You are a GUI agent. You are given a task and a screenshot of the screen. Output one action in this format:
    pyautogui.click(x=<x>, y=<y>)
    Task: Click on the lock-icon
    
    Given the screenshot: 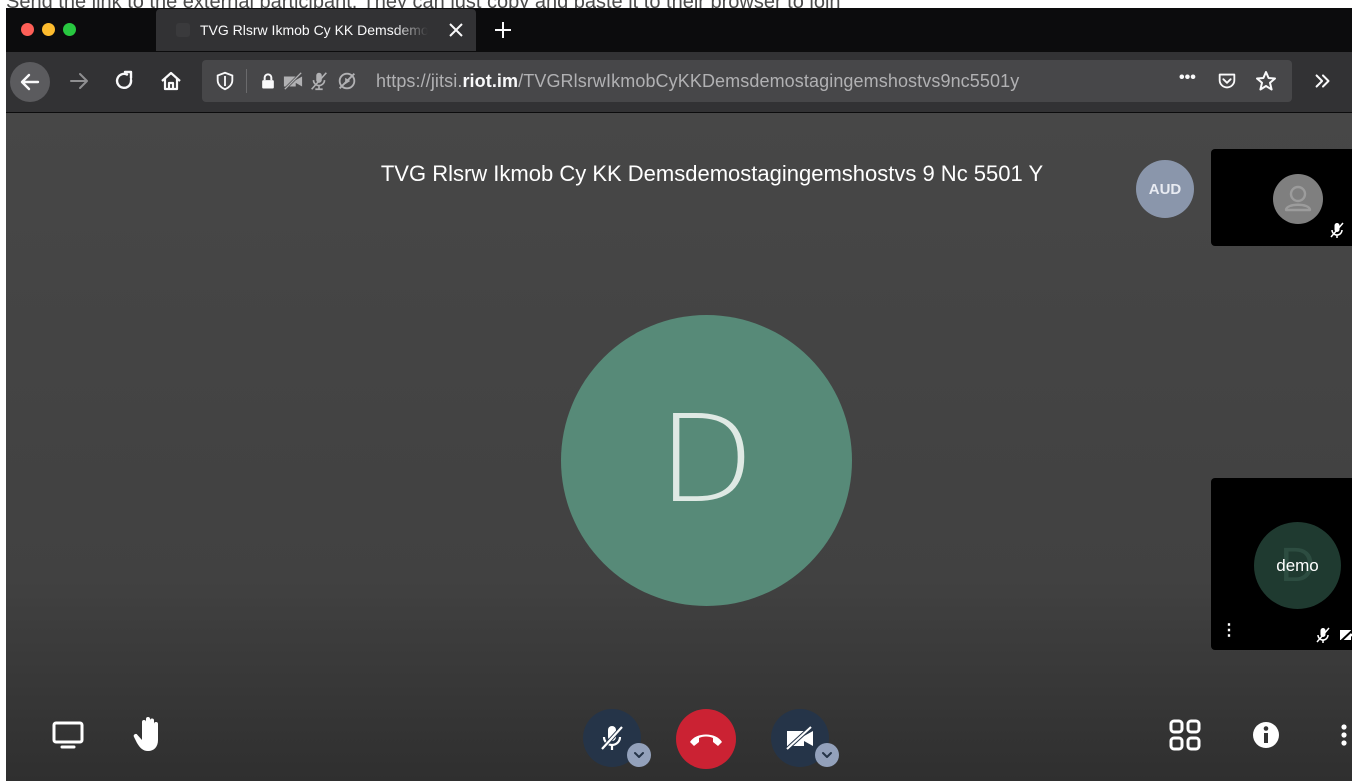 What is the action you would take?
    pyautogui.click(x=268, y=81)
    